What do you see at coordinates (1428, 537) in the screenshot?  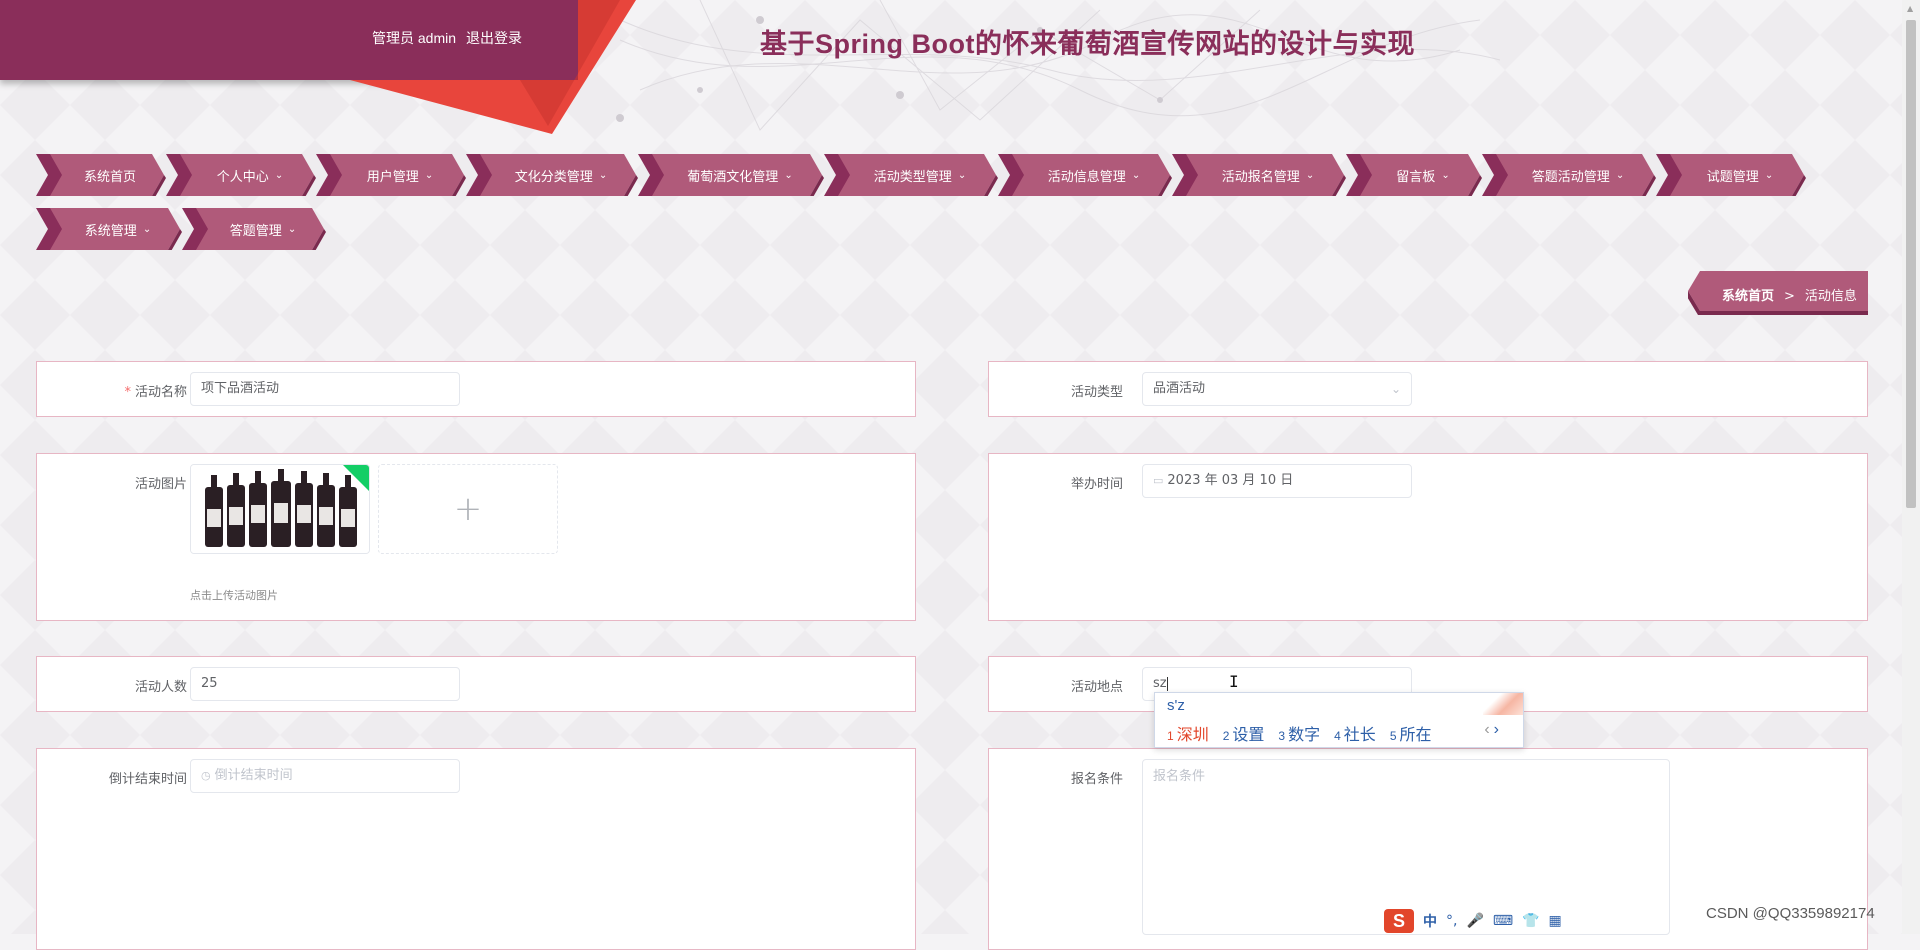 I see `event-time-row: 举办时间 ▭ 2023 年 03 月 10 日` at bounding box center [1428, 537].